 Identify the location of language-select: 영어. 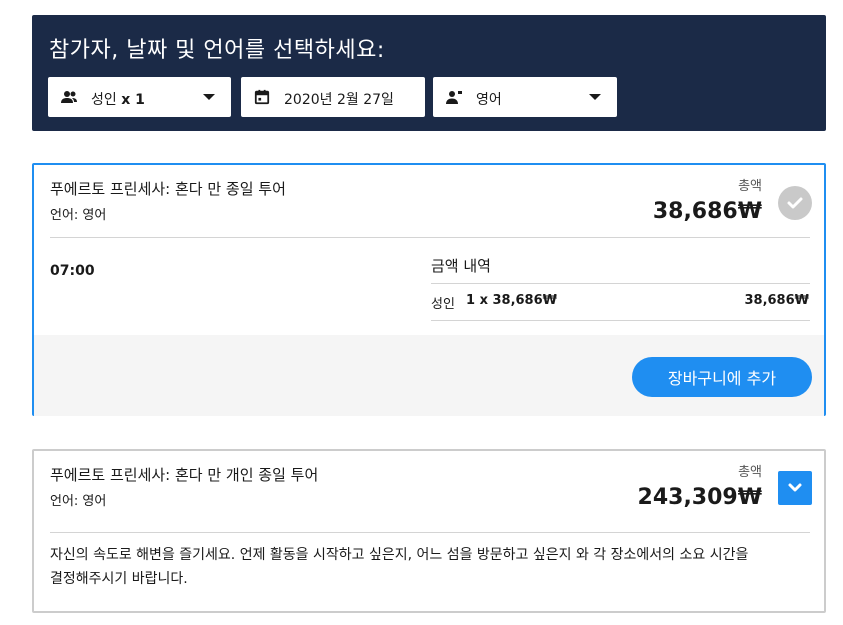
(525, 97).